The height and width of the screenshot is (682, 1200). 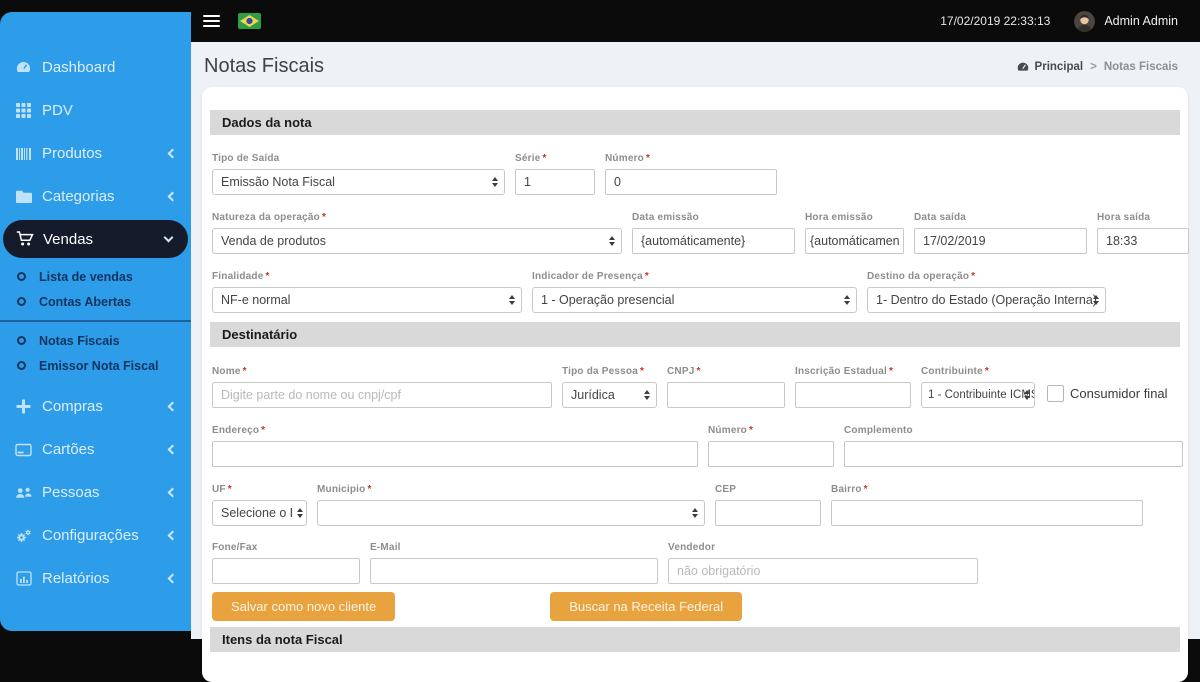 I want to click on hora-saida-input, so click(x=1143, y=241).